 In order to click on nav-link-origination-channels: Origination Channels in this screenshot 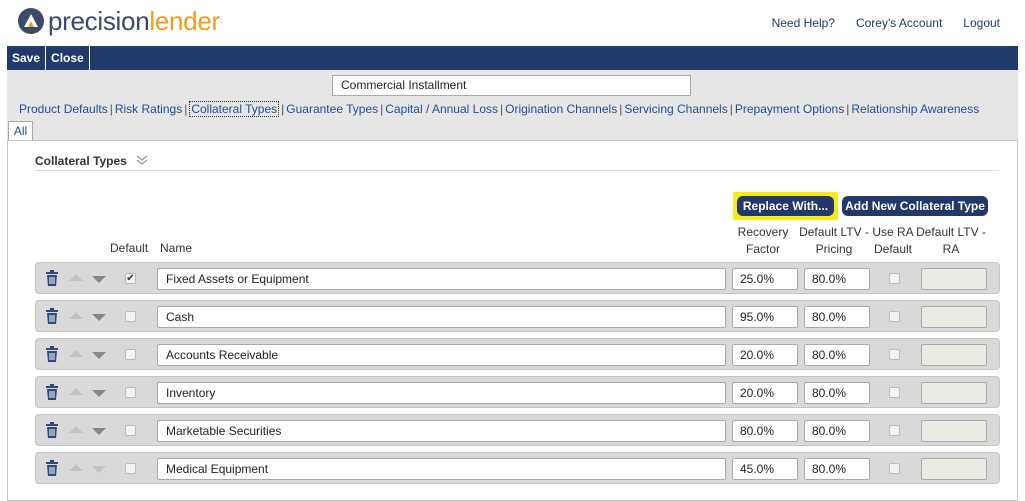, I will do `click(561, 109)`.